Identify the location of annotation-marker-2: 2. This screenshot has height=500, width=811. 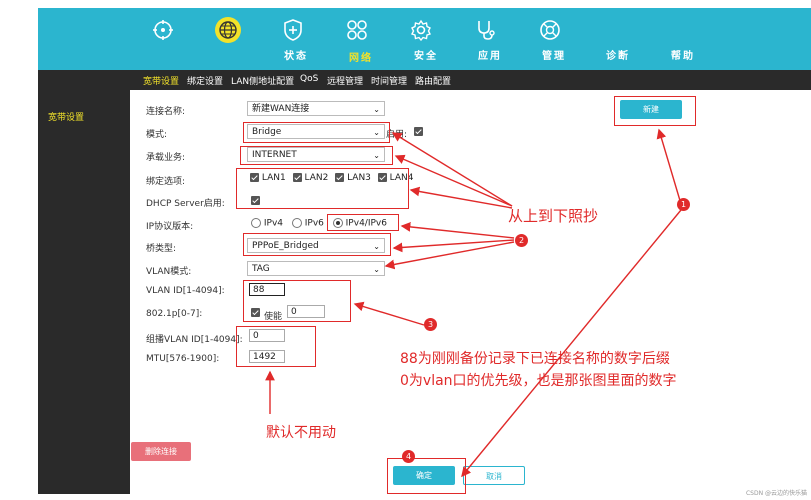
(521, 240).